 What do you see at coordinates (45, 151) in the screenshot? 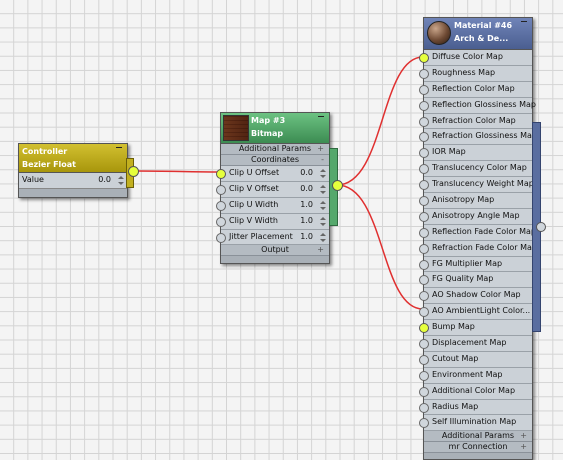
I see `controller-title: Controller` at bounding box center [45, 151].